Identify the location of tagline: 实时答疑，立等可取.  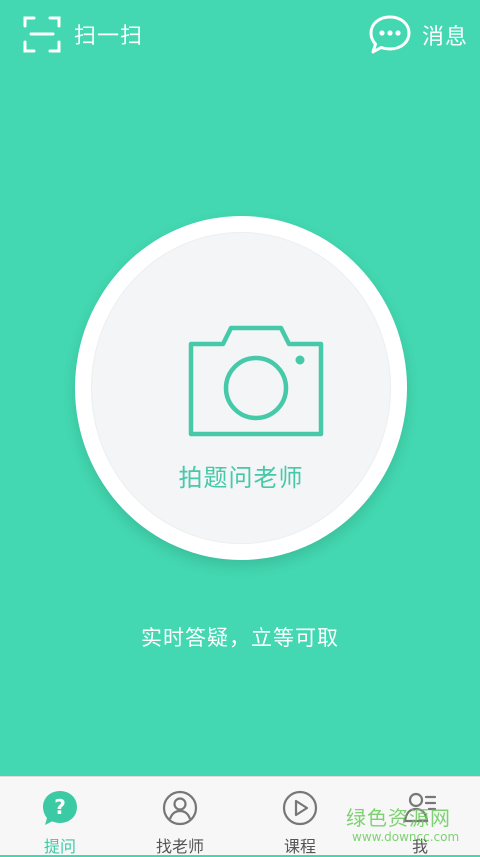
(240, 638).